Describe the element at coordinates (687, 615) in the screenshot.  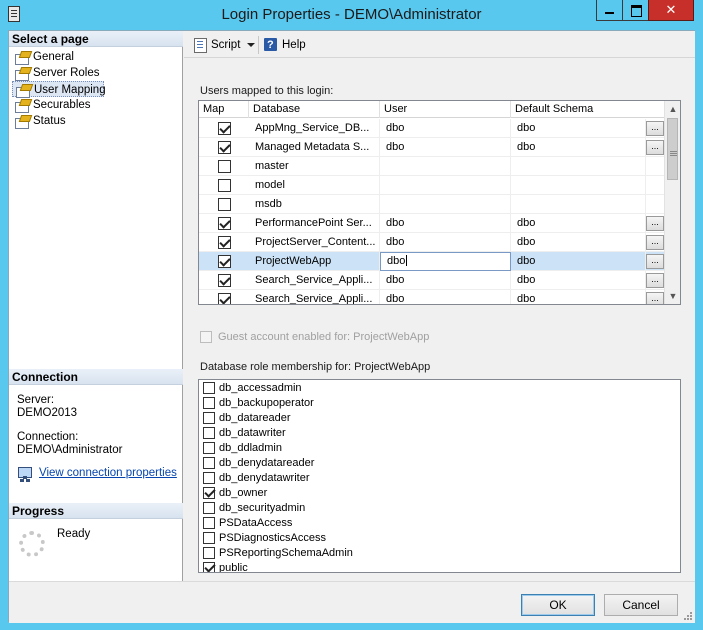
I see `resize-grip-icon` at that location.